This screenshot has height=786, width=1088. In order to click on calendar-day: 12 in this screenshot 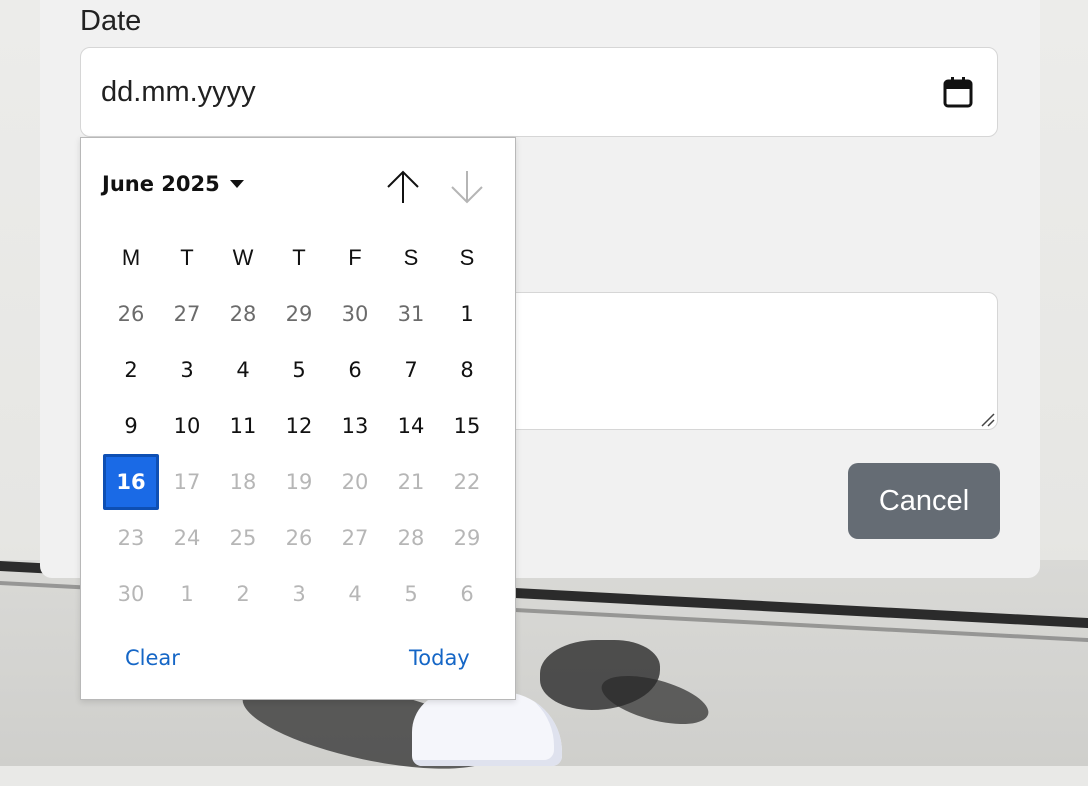, I will do `click(299, 426)`.